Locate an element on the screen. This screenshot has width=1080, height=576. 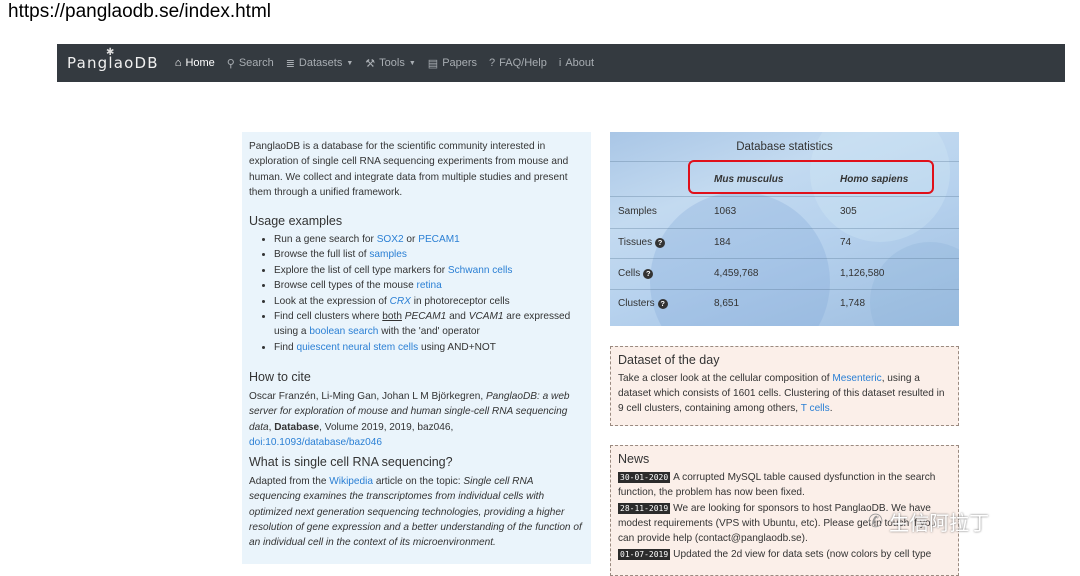
text-link: Schwann cells is located at coordinates (480, 270).